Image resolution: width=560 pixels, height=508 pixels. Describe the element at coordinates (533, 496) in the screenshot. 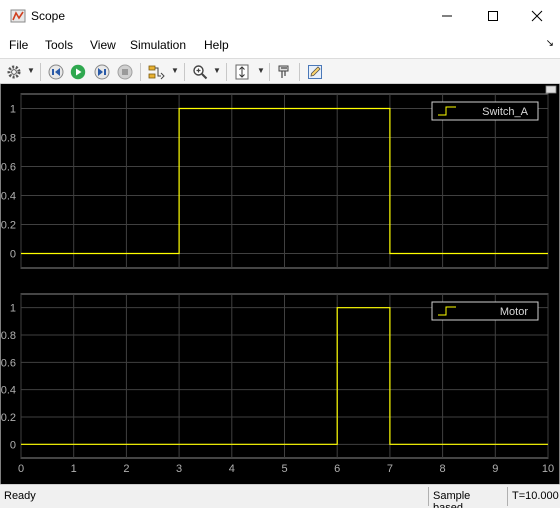

I see `simulation-time-indicator: T=10.000` at that location.